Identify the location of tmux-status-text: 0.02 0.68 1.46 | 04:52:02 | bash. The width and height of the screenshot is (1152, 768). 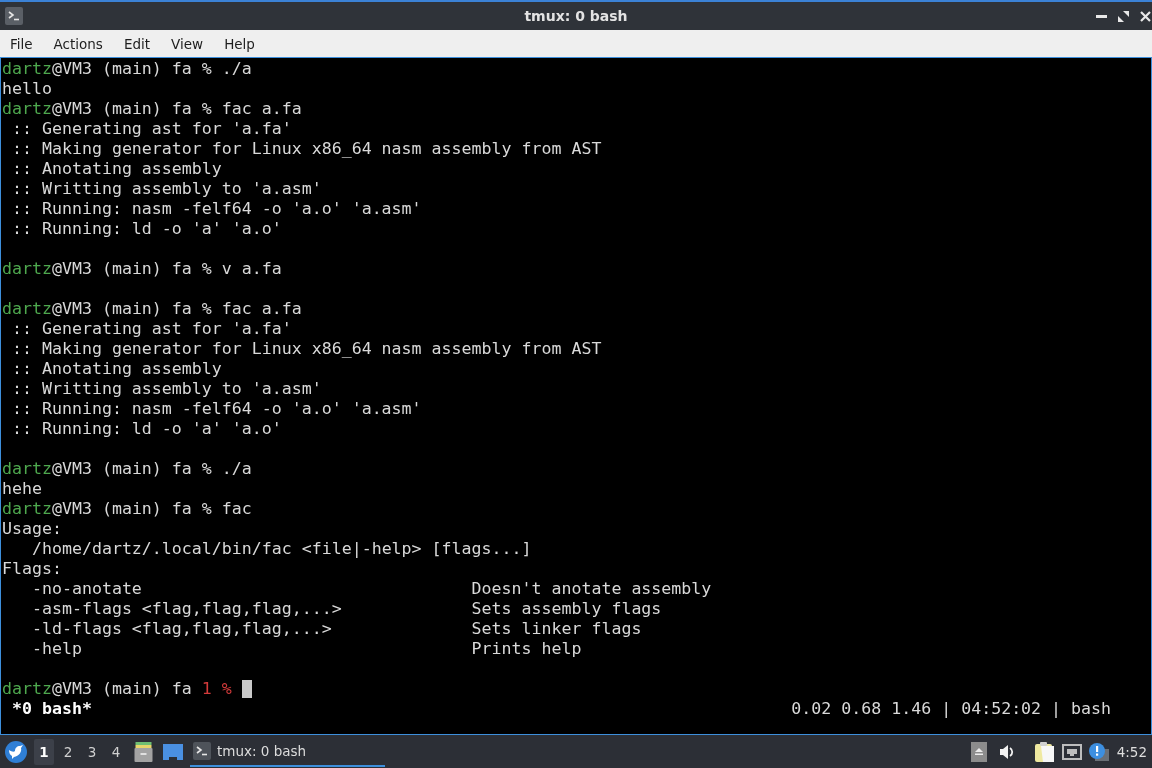
(951, 709).